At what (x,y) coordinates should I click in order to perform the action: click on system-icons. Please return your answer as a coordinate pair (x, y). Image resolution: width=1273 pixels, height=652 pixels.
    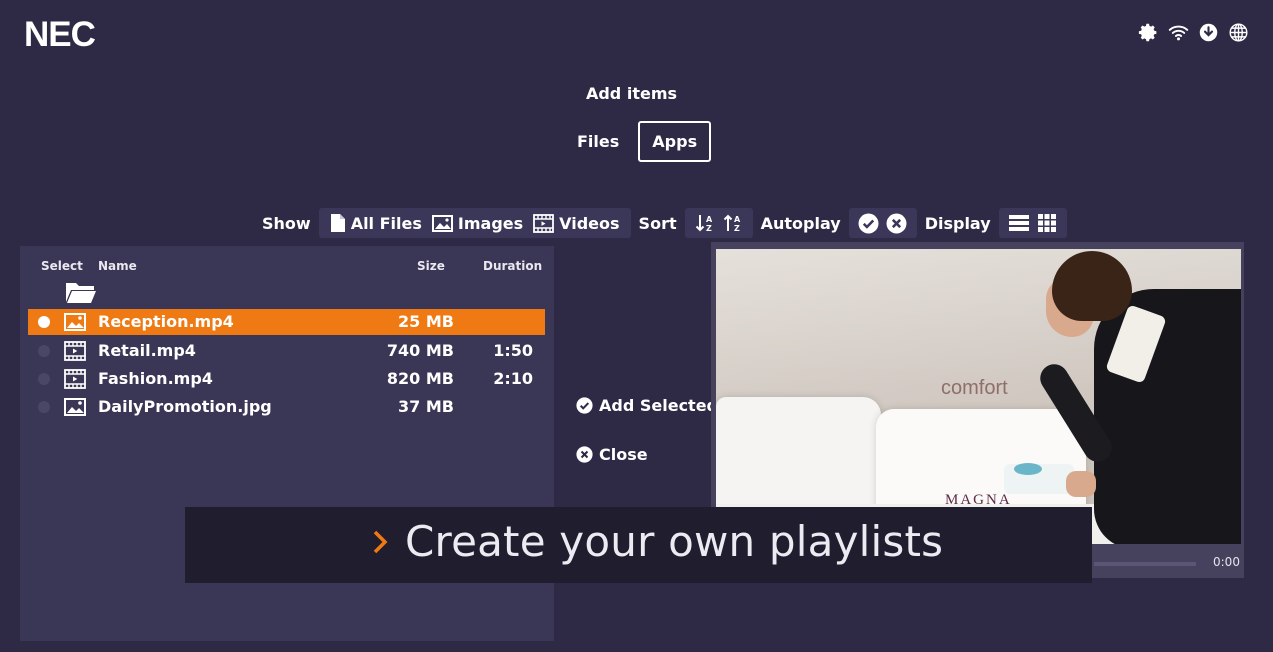
    Looking at the image, I should click on (1193, 32).